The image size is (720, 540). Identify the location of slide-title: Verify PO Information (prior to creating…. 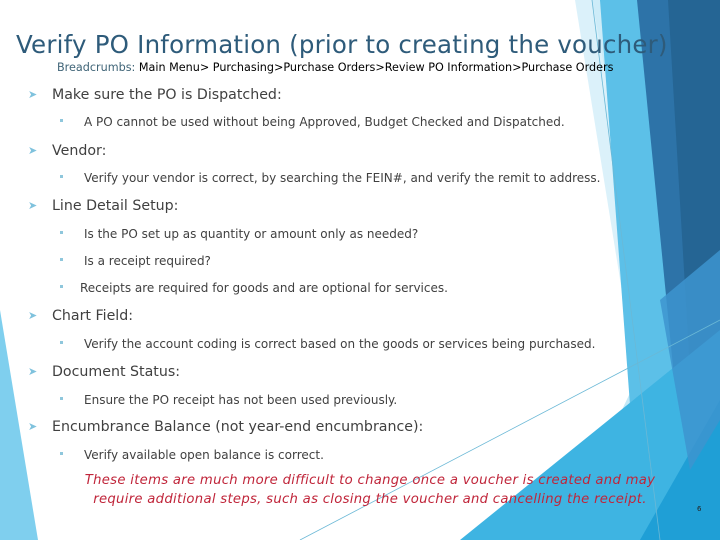
(342, 45).